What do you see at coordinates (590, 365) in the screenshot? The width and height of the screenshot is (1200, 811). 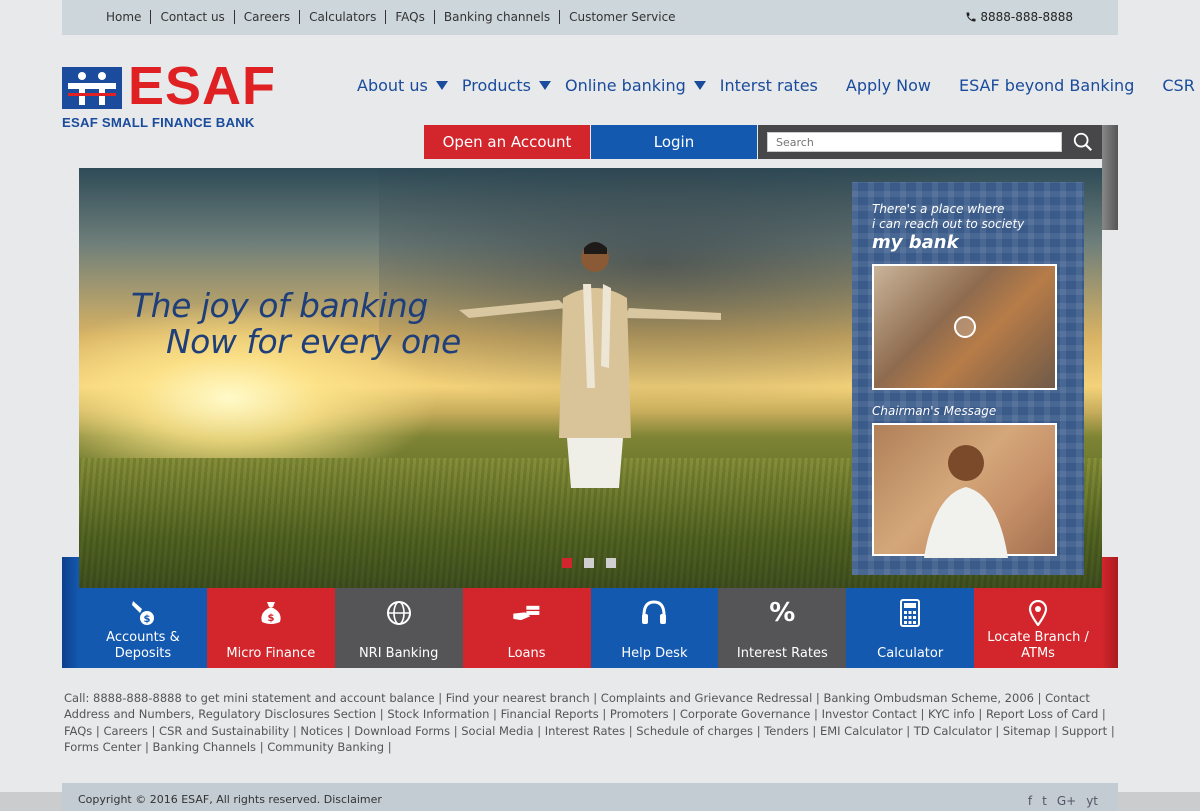 I see `hero-person-image` at bounding box center [590, 365].